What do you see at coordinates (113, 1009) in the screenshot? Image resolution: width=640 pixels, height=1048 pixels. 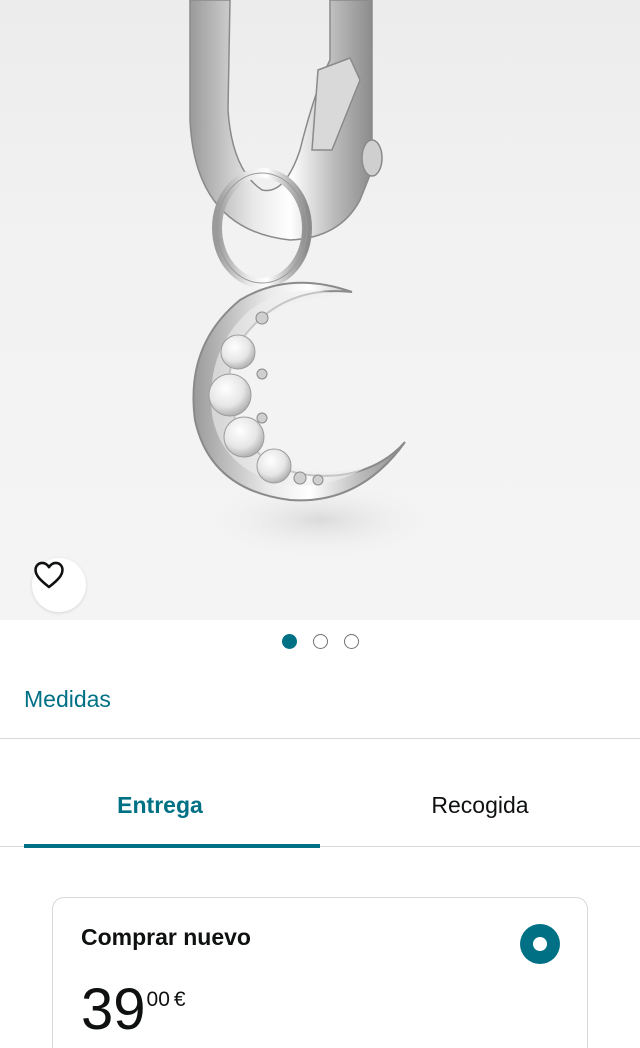 I see `price-whole: 39` at bounding box center [113, 1009].